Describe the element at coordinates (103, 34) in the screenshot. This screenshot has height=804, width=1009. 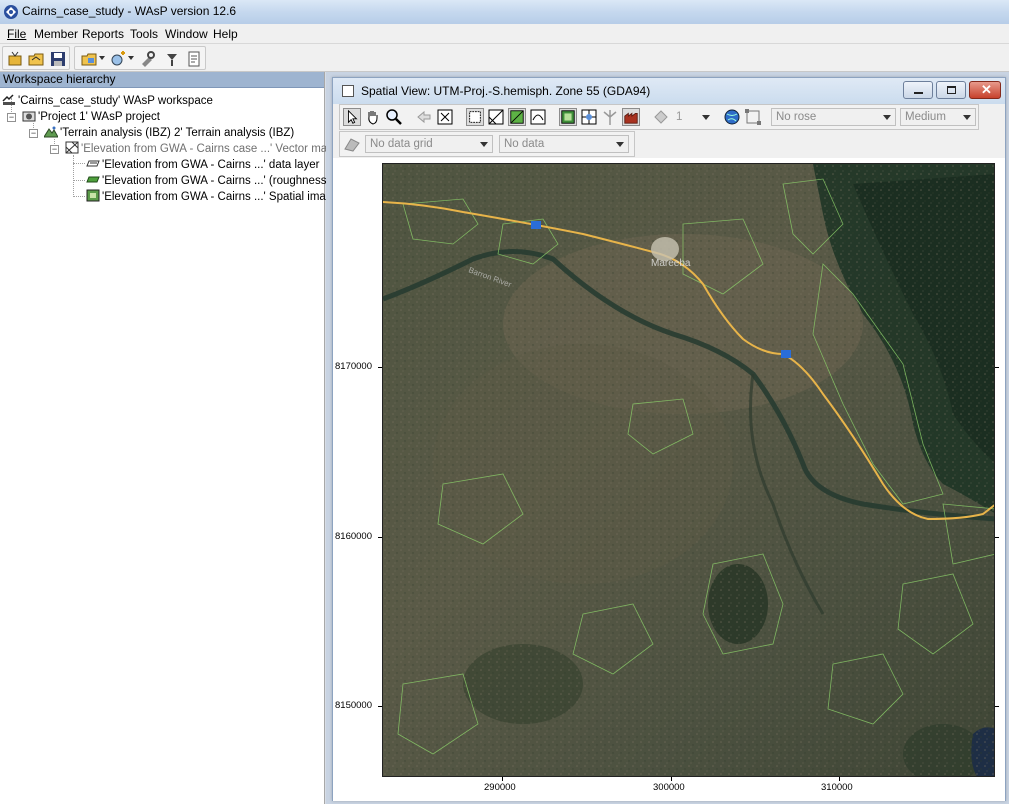
I see `menu-reports: Reports` at that location.